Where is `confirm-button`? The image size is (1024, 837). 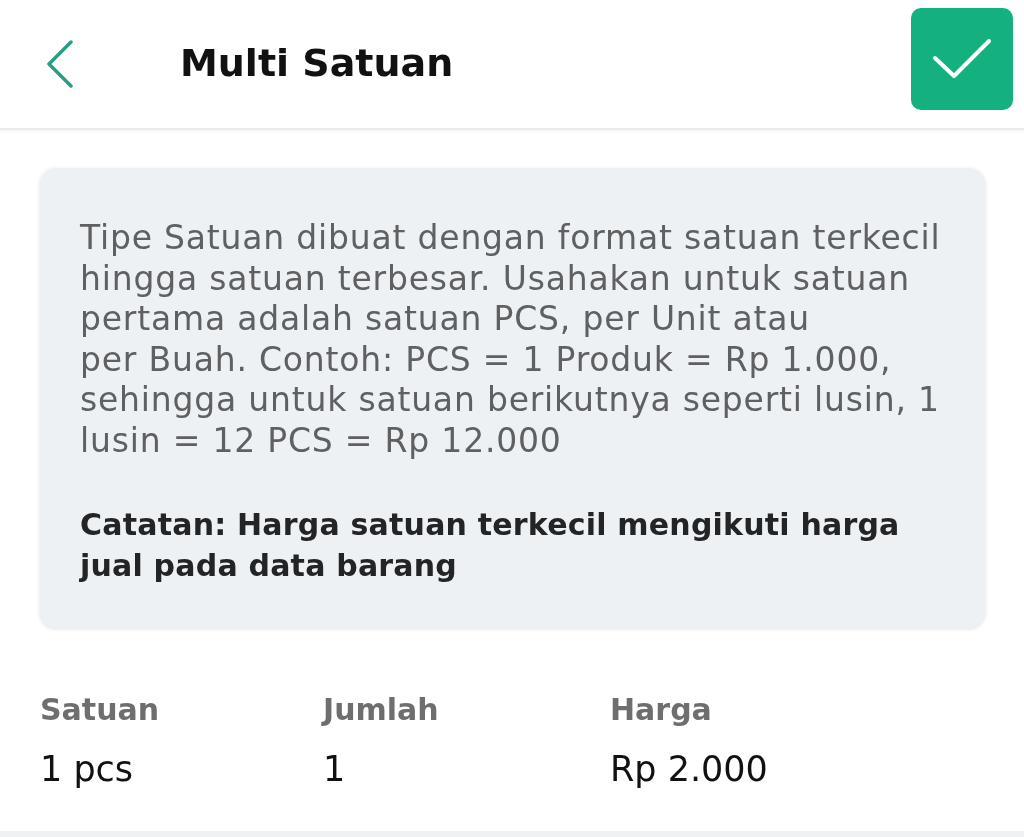 confirm-button is located at coordinates (962, 58).